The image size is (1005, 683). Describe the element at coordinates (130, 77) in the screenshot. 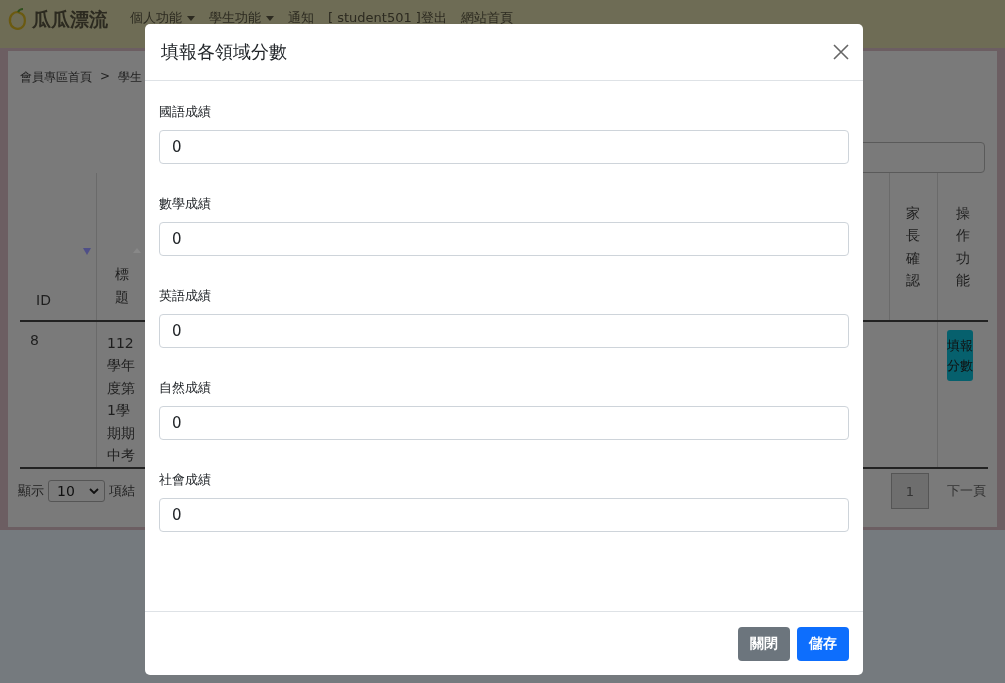

I see `breadcrumb-link: 學生` at that location.